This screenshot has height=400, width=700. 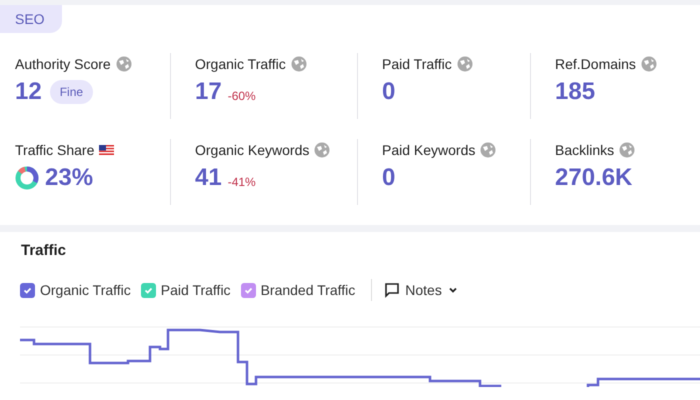 What do you see at coordinates (63, 64) in the screenshot?
I see `metric-label: Authority Score` at bounding box center [63, 64].